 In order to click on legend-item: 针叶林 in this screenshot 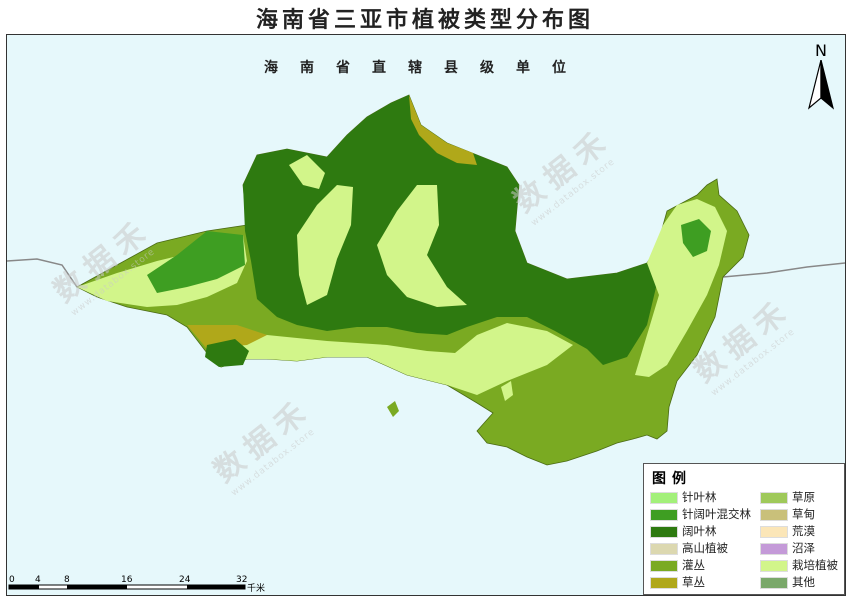, I will do `click(683, 497)`.